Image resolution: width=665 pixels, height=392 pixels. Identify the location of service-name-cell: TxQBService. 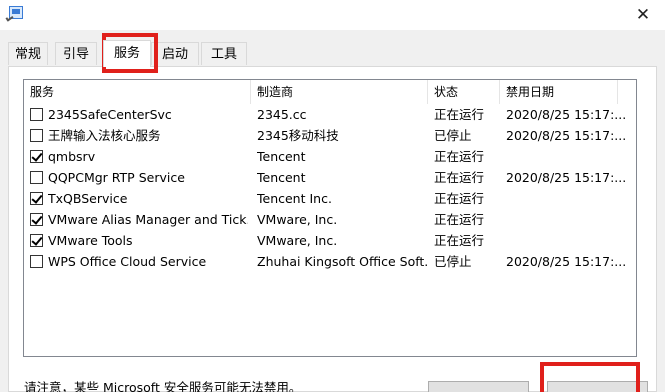
(88, 198).